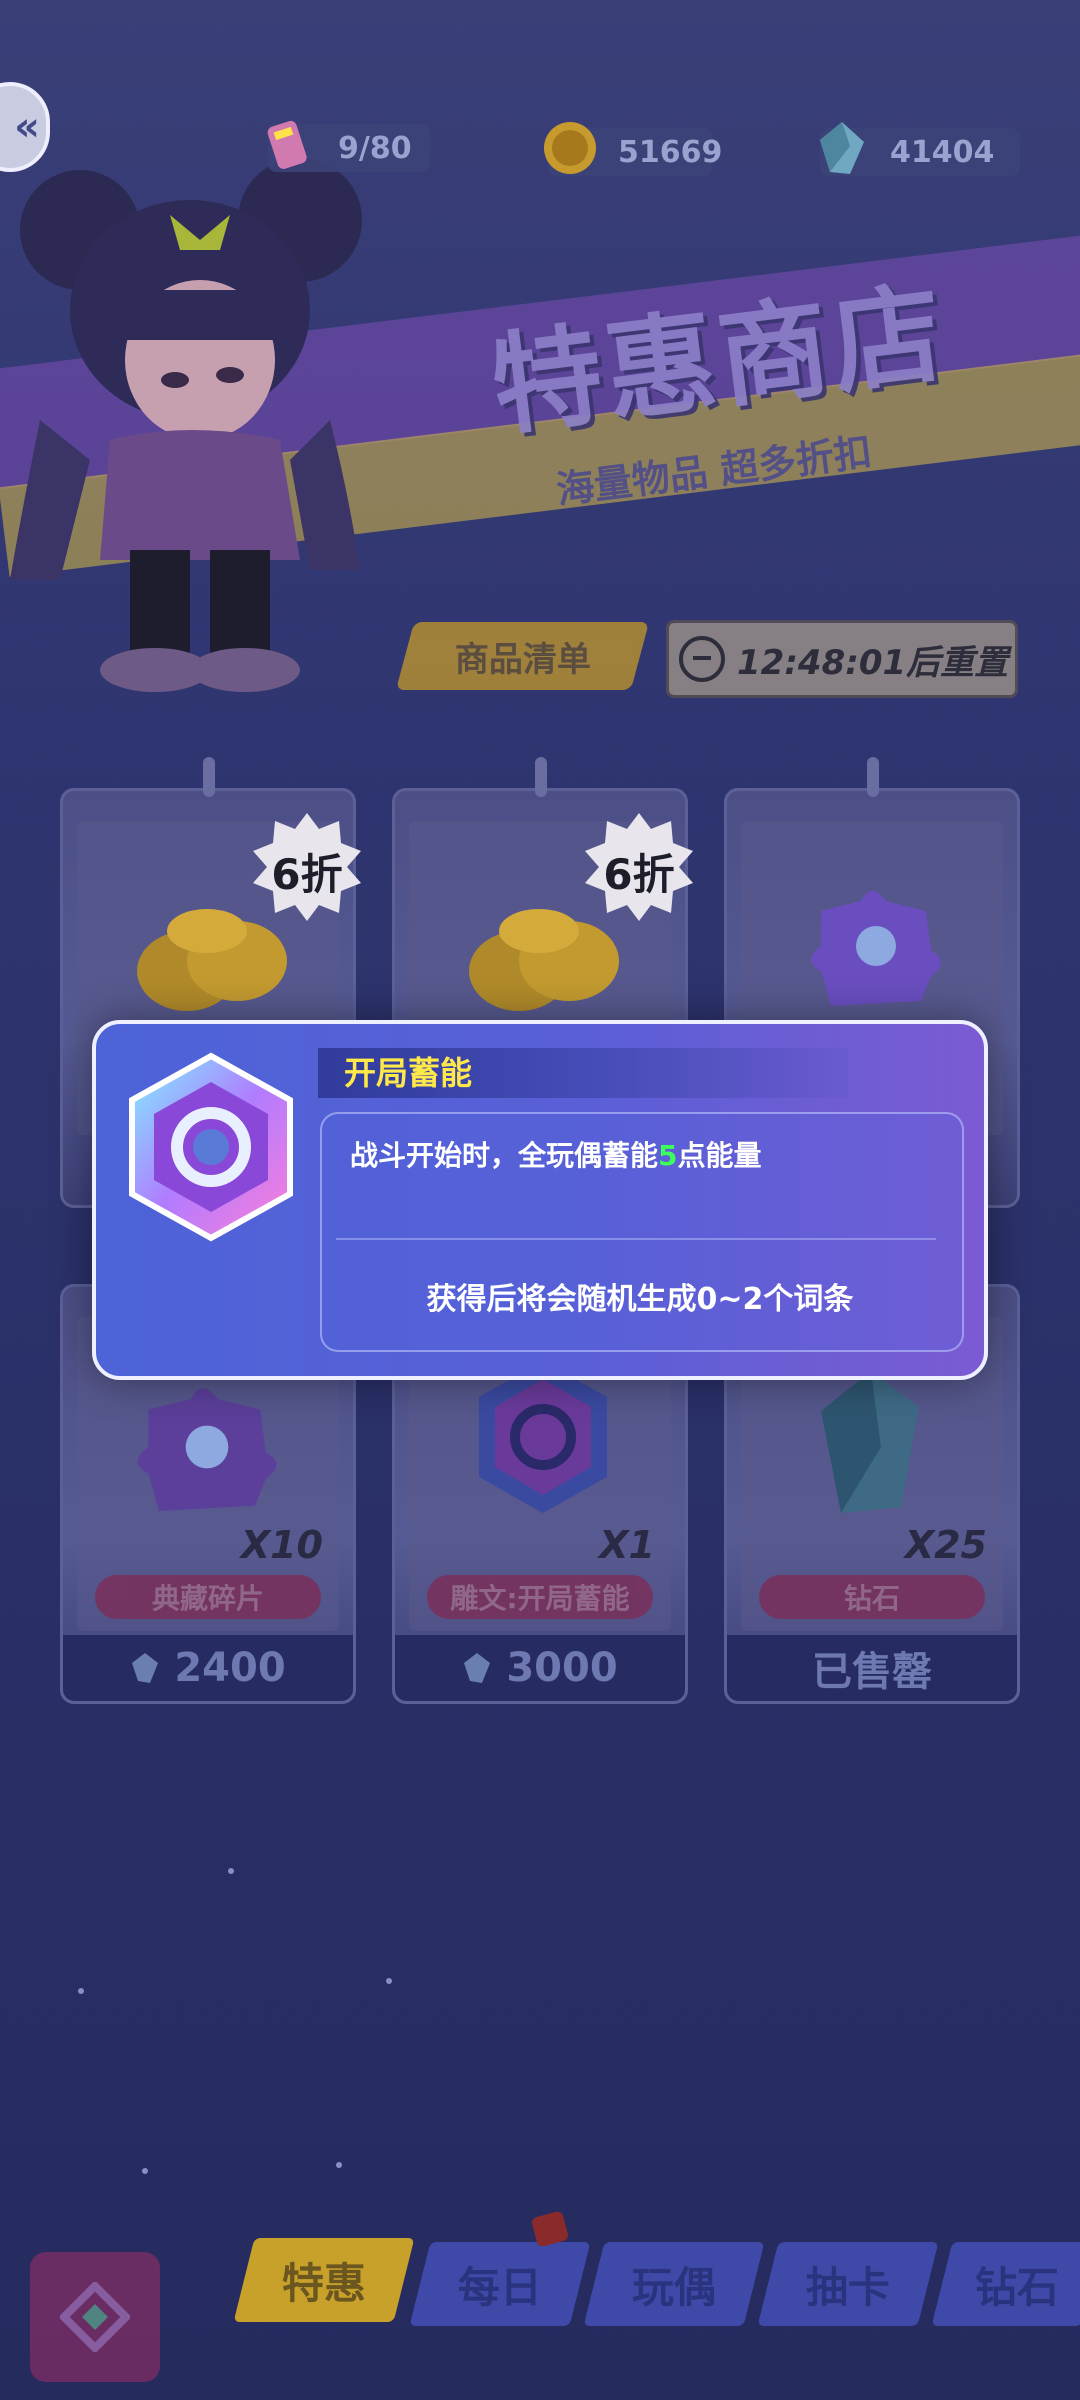  I want to click on diamond-counter: 41404, so click(920, 149).